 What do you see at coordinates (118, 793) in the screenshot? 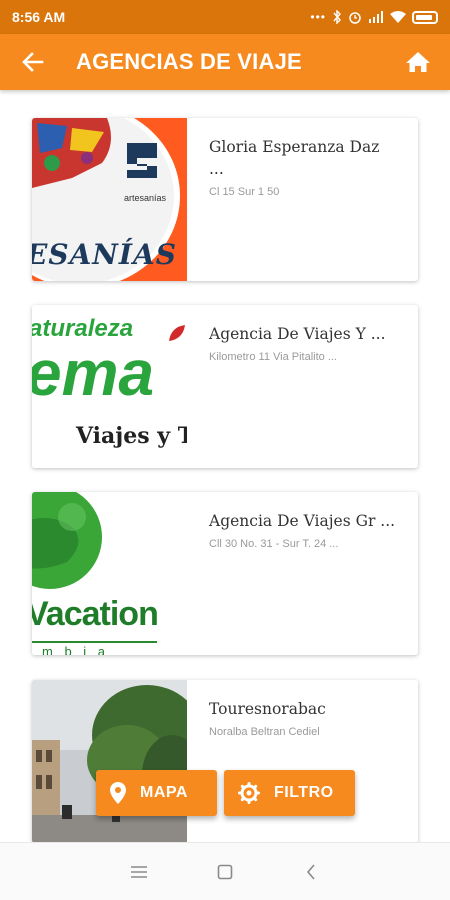
I see `map-pin-icon` at bounding box center [118, 793].